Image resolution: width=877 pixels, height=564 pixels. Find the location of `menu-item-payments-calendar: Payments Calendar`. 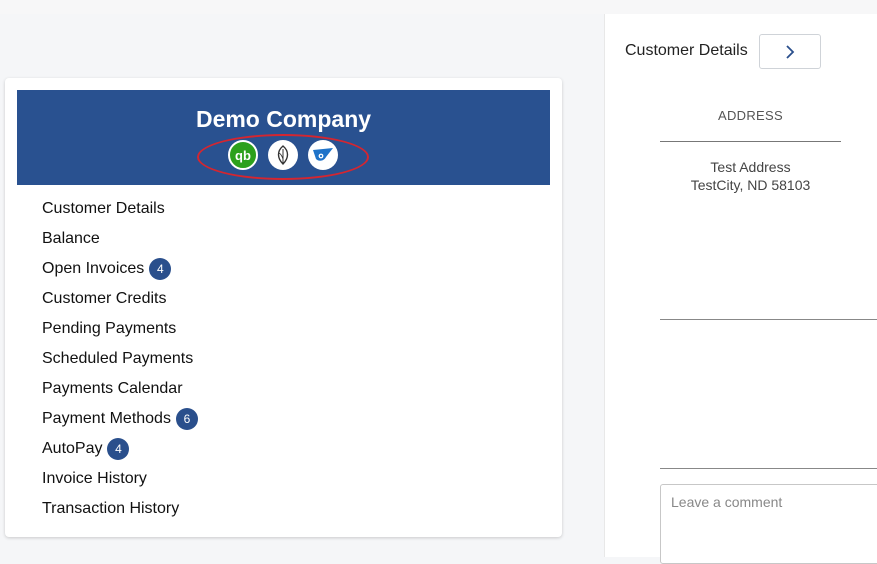

menu-item-payments-calendar: Payments Calendar is located at coordinates (120, 393).